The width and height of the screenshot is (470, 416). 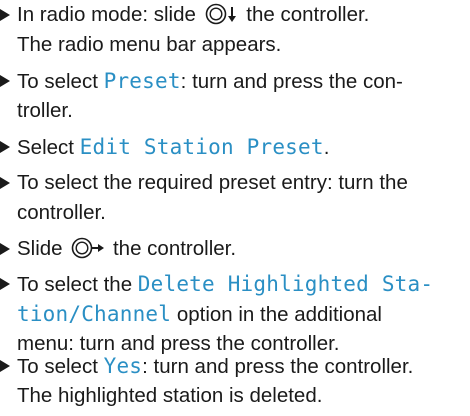 What do you see at coordinates (326, 147) in the screenshot?
I see `step3-text-b: .` at bounding box center [326, 147].